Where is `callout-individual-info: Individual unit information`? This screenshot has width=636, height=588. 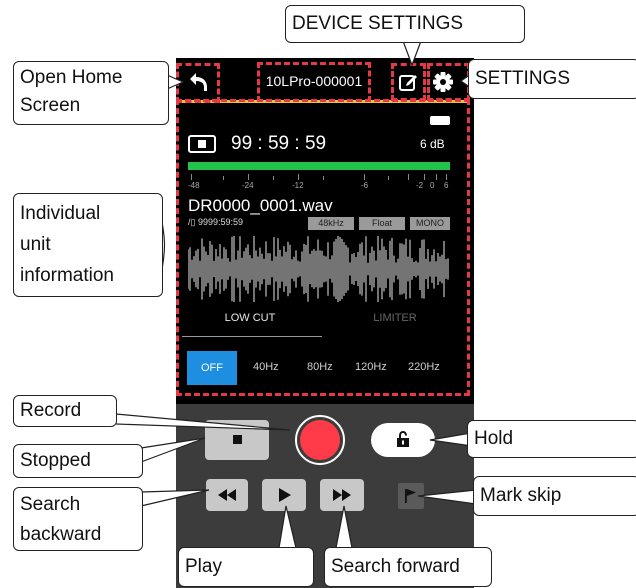
callout-individual-info: Individual unit information is located at coordinates (88, 245).